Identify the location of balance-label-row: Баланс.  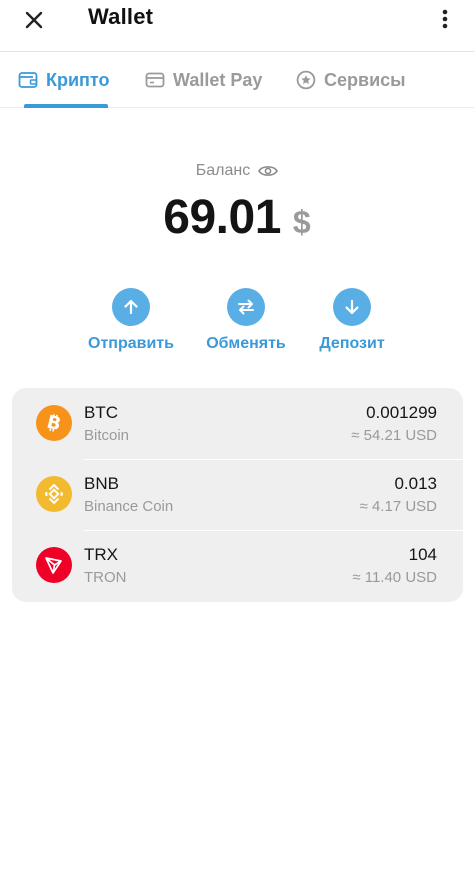
(237, 171).